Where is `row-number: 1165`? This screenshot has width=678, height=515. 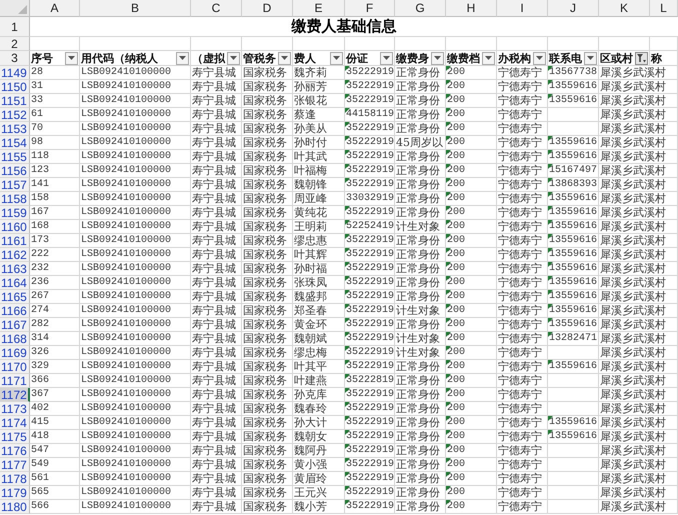 row-number: 1165 is located at coordinates (15, 297).